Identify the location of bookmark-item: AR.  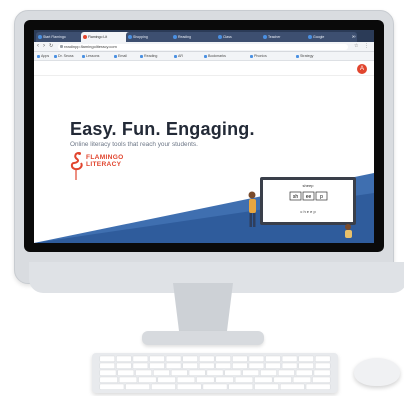
(178, 56).